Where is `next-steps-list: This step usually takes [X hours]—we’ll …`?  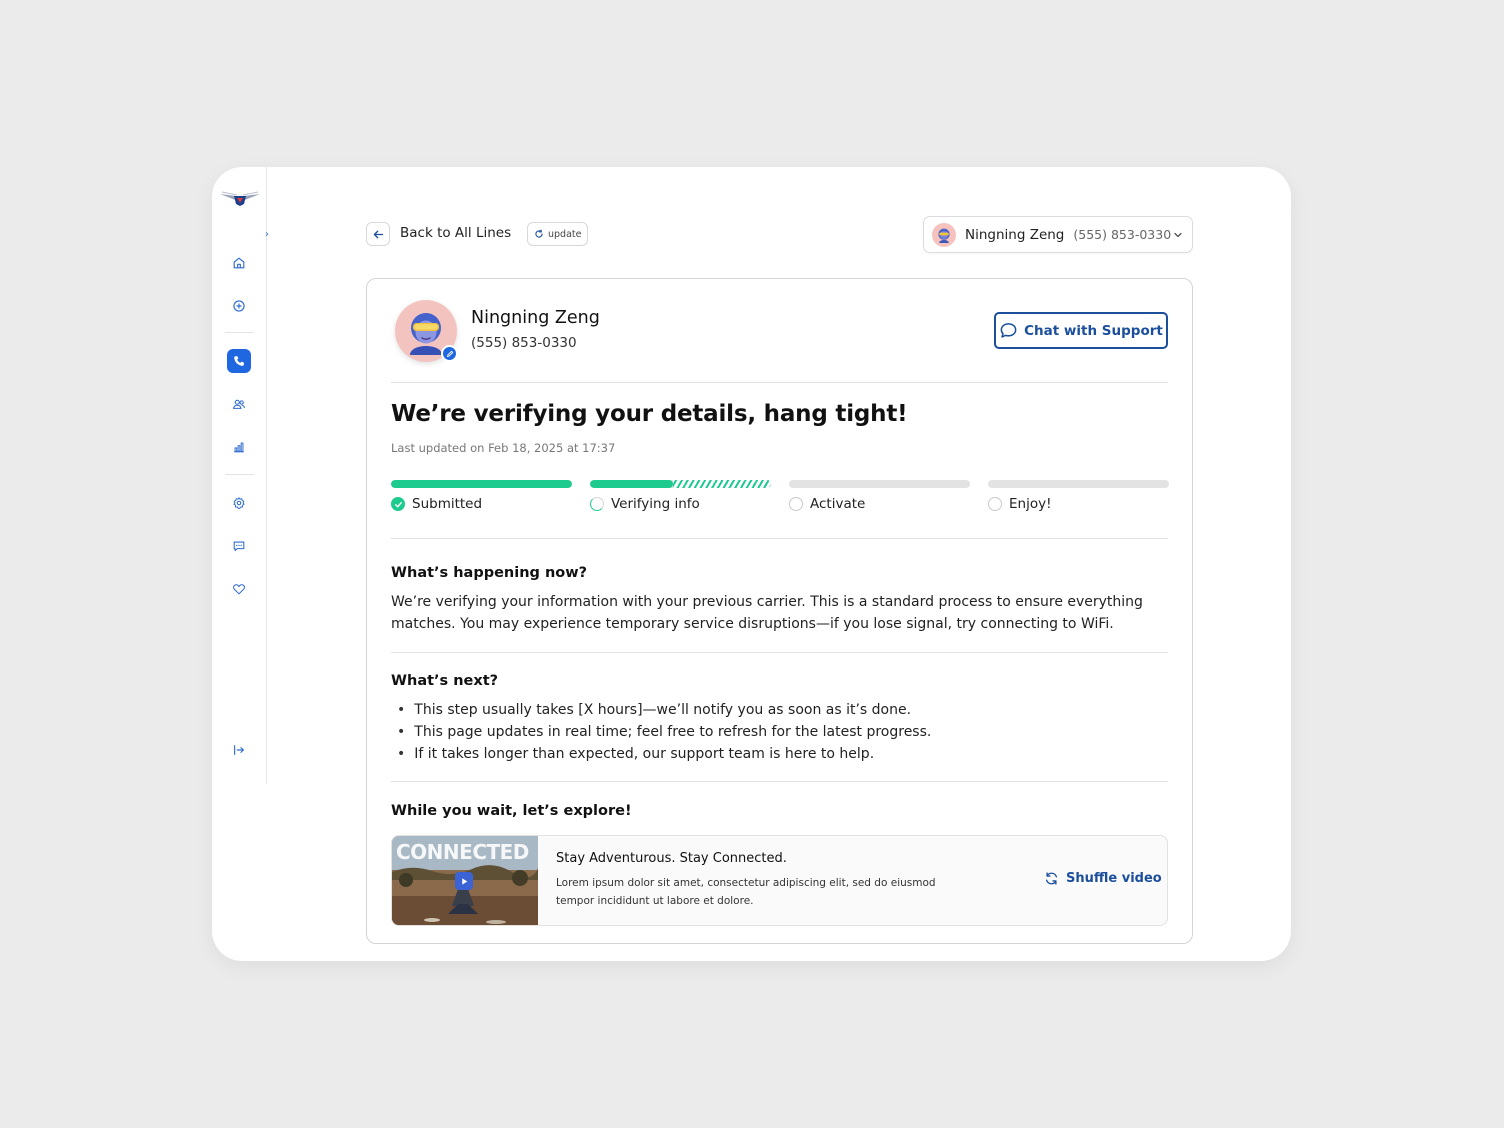
next-steps-list: This step usually takes [X hours]—we’ll … is located at coordinates (664, 732).